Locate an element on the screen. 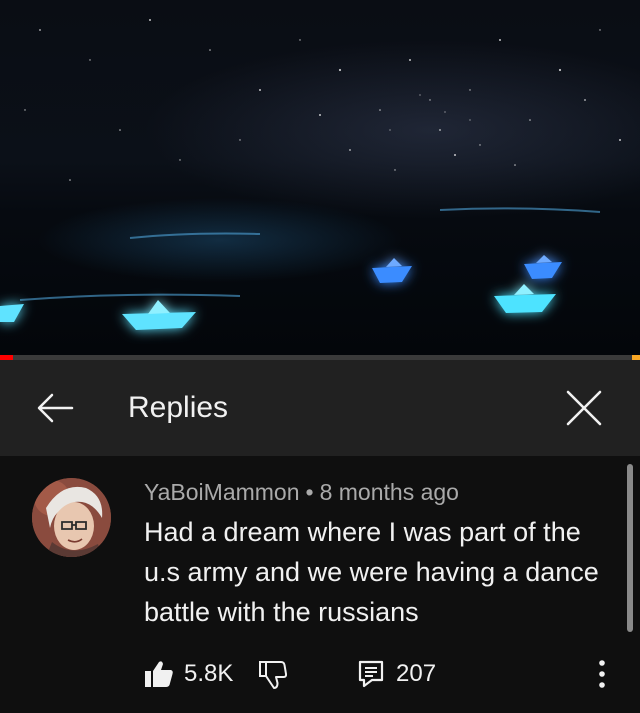 Image resolution: width=640 pixels, height=713 pixels. reply-button: 207 is located at coordinates (397, 674).